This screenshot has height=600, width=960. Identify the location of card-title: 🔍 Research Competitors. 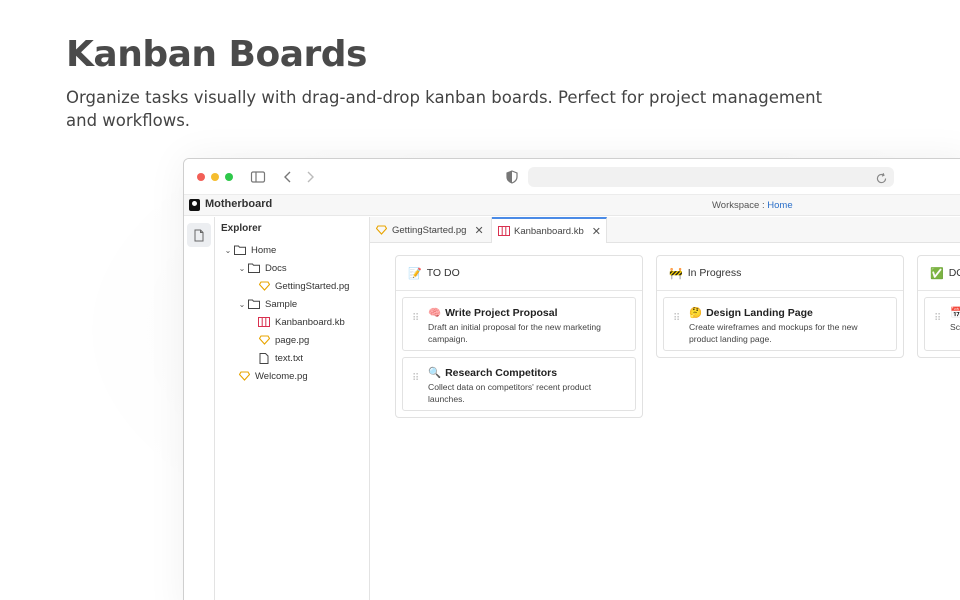
(492, 372).